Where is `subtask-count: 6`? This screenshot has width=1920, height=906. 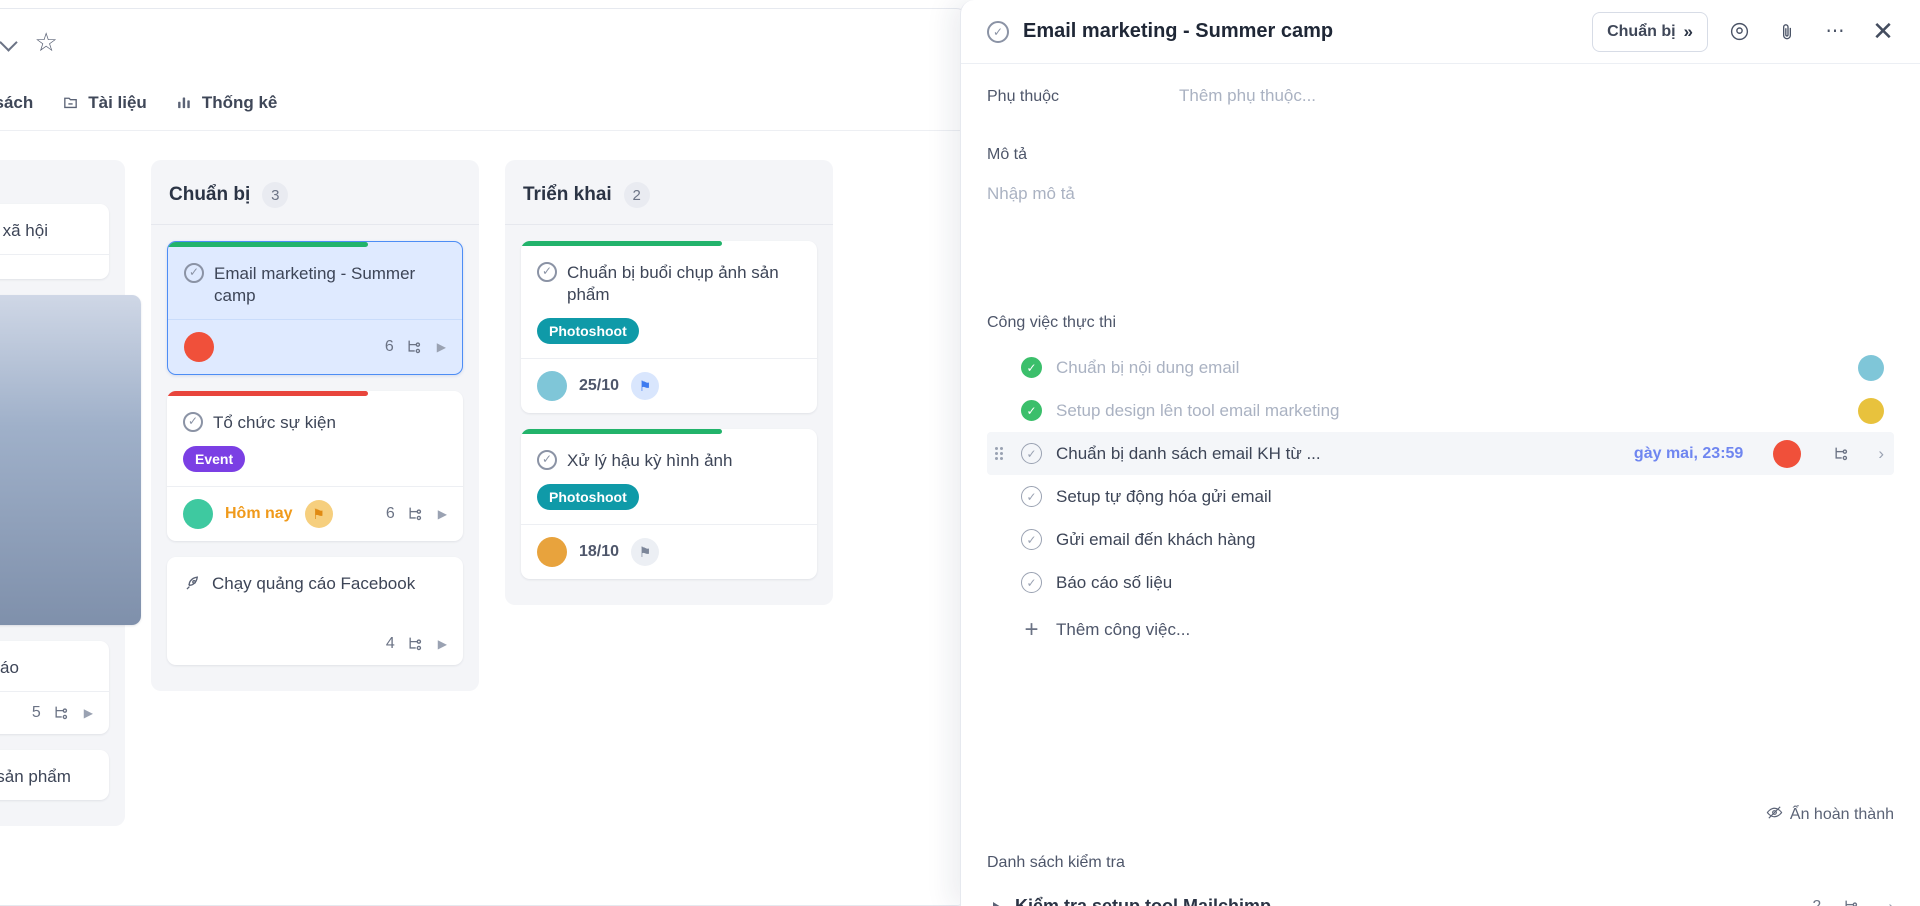 subtask-count: 6 is located at coordinates (390, 514).